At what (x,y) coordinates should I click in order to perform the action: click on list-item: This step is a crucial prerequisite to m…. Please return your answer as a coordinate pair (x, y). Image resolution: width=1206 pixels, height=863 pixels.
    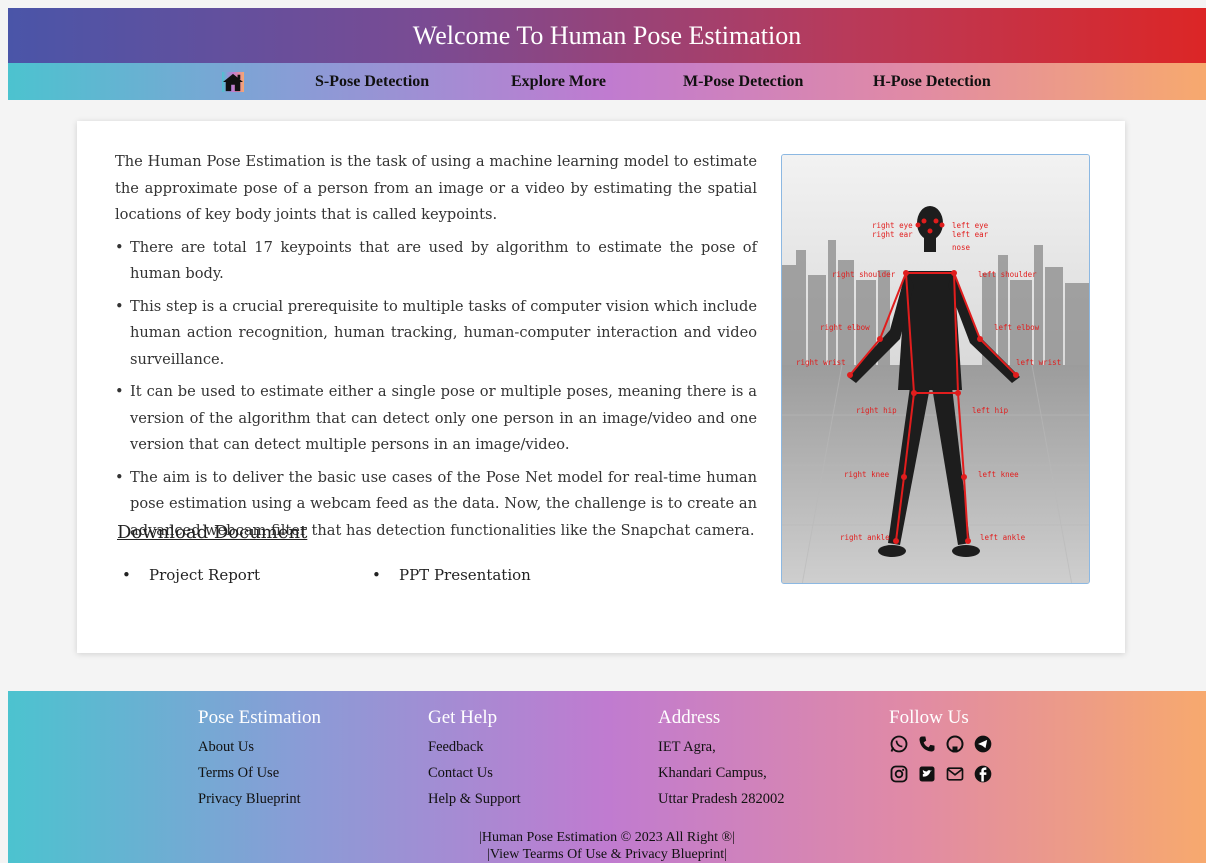
    Looking at the image, I should click on (436, 334).